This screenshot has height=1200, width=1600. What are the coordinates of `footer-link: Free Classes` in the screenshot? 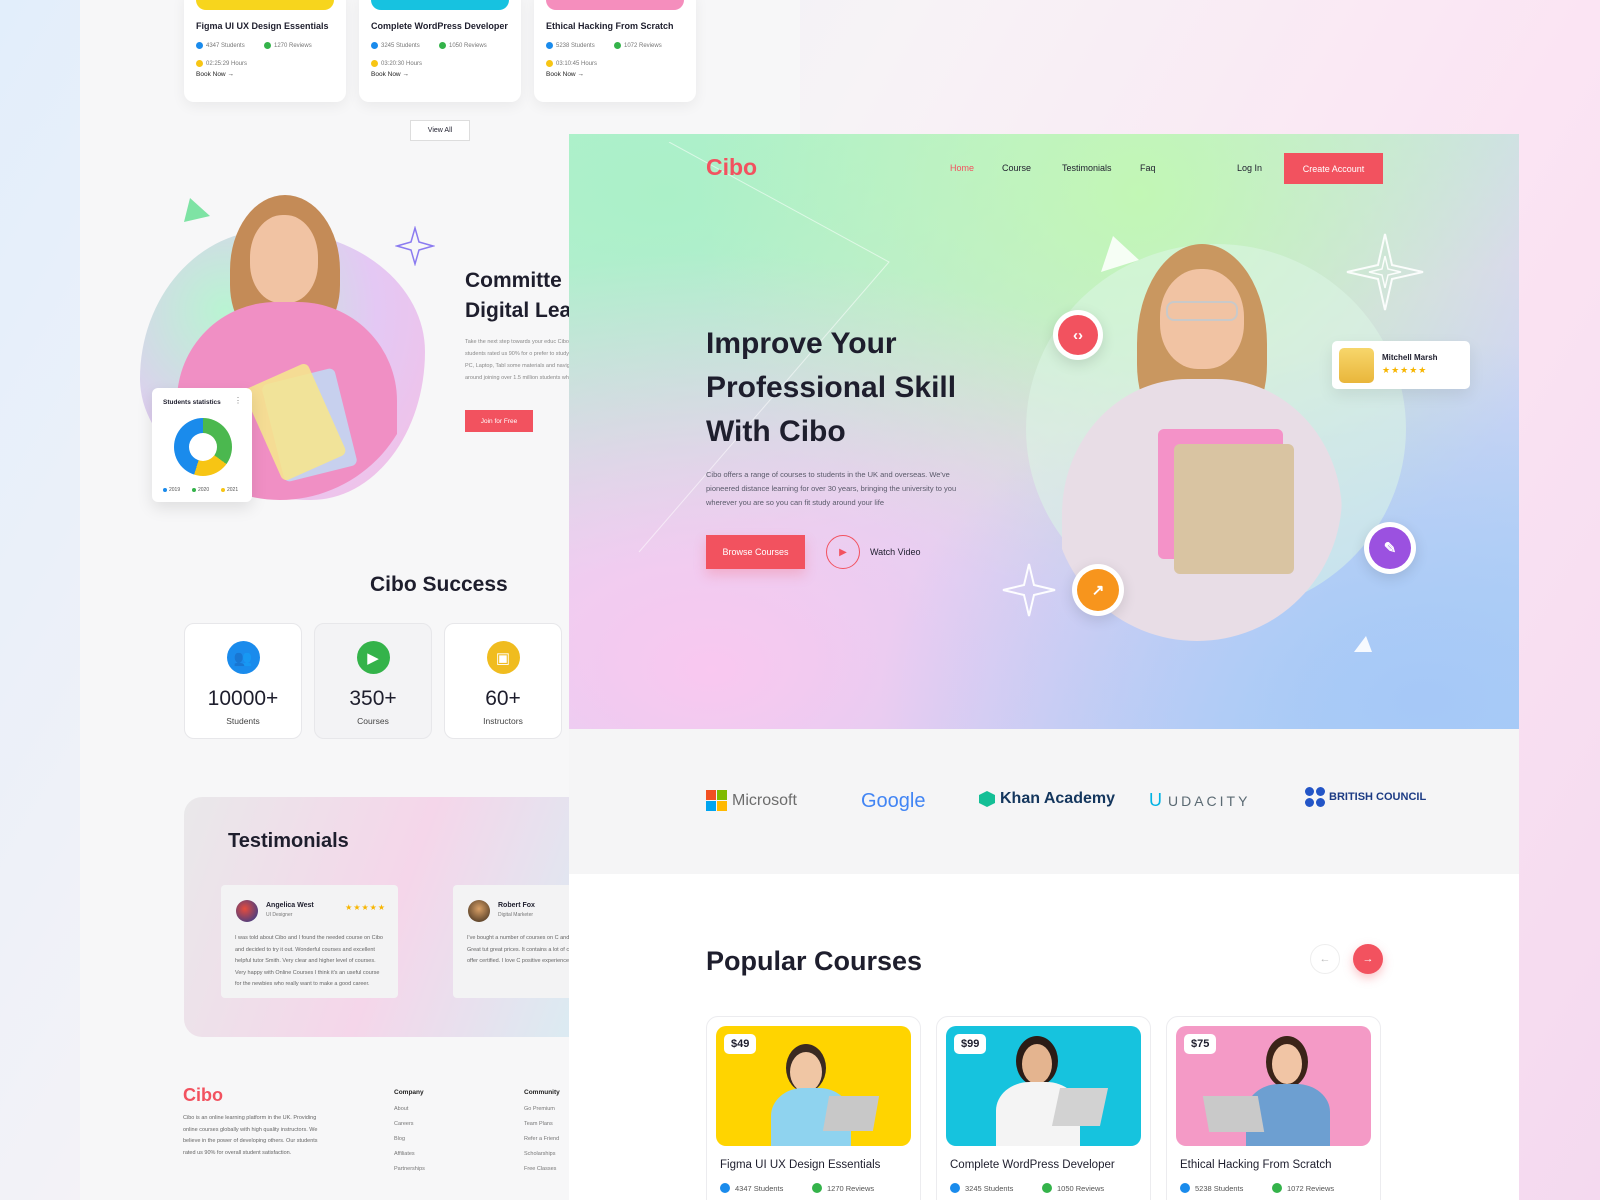 It's located at (542, 1169).